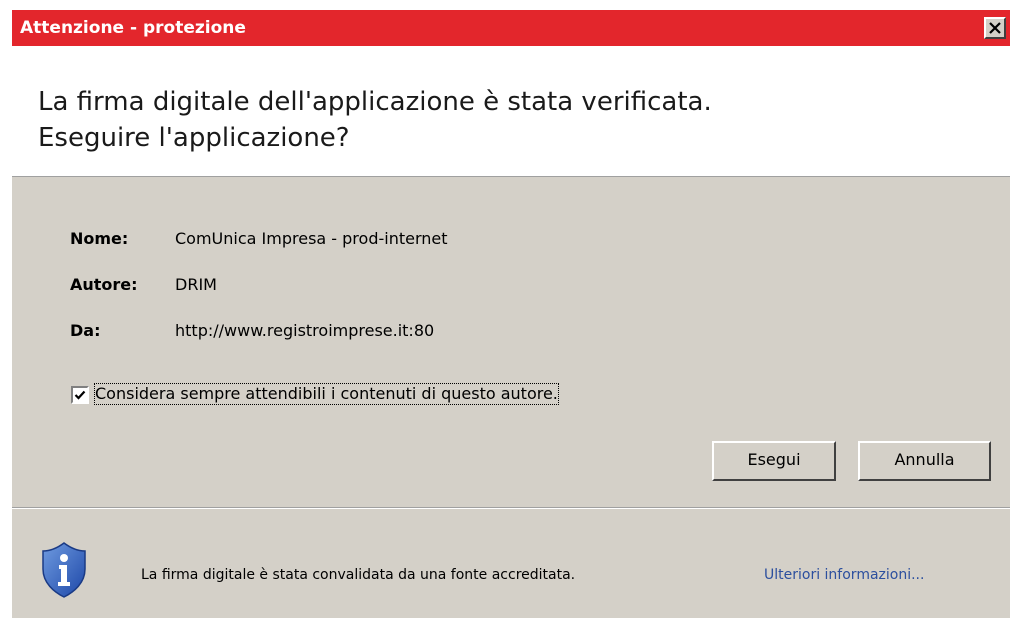  Describe the element at coordinates (774, 461) in the screenshot. I see `run-button: Esegui` at that location.